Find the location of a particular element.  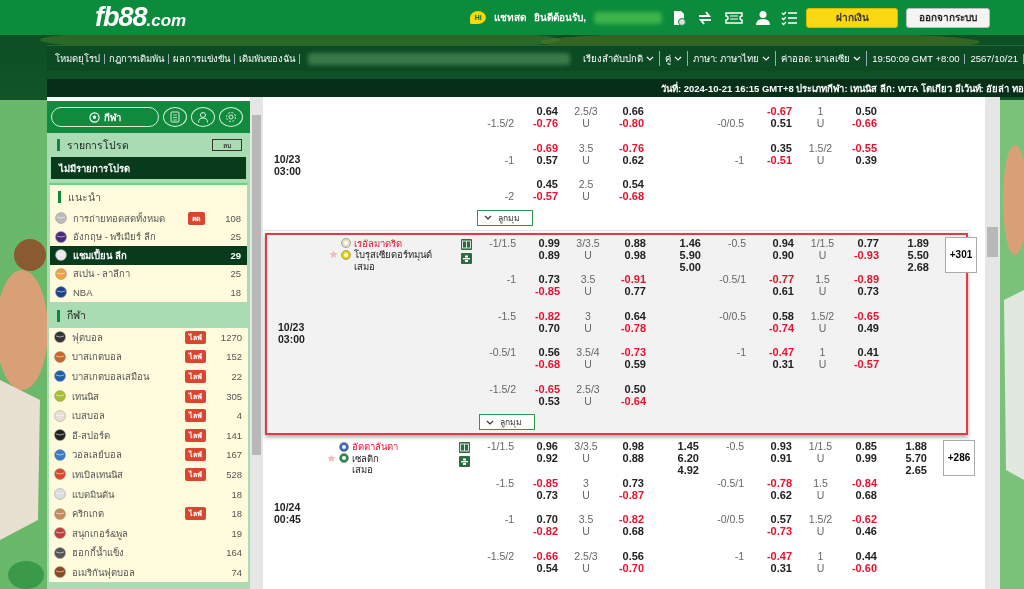

deposit-button: ฝากเงิน is located at coordinates (852, 17).